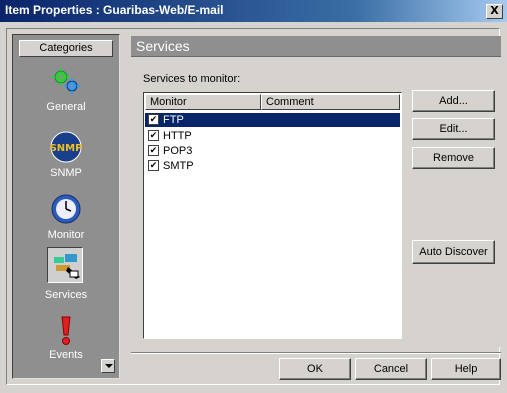 The image size is (507, 393). Describe the element at coordinates (66, 48) in the screenshot. I see `categories-header: Categories` at that location.